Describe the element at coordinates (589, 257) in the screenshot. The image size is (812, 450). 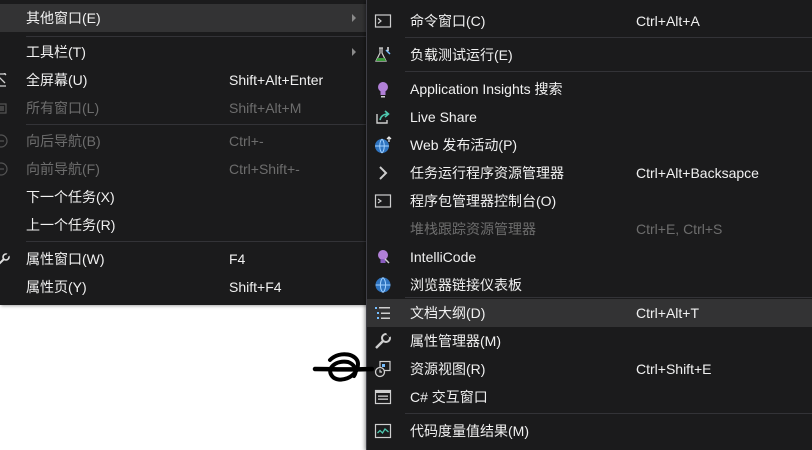
I see `menu-item-intellicode: IntelliCode` at that location.